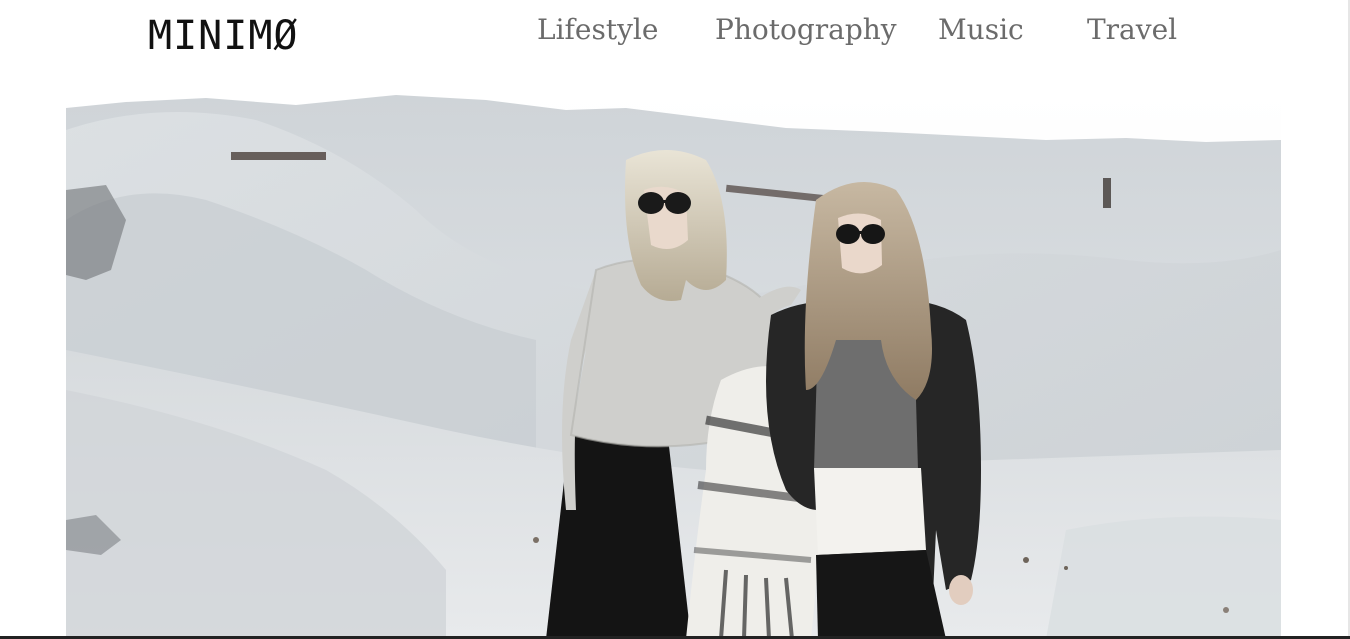 The height and width of the screenshot is (639, 1350). Describe the element at coordinates (806, 30) in the screenshot. I see `nav-link-photography: Photography` at that location.